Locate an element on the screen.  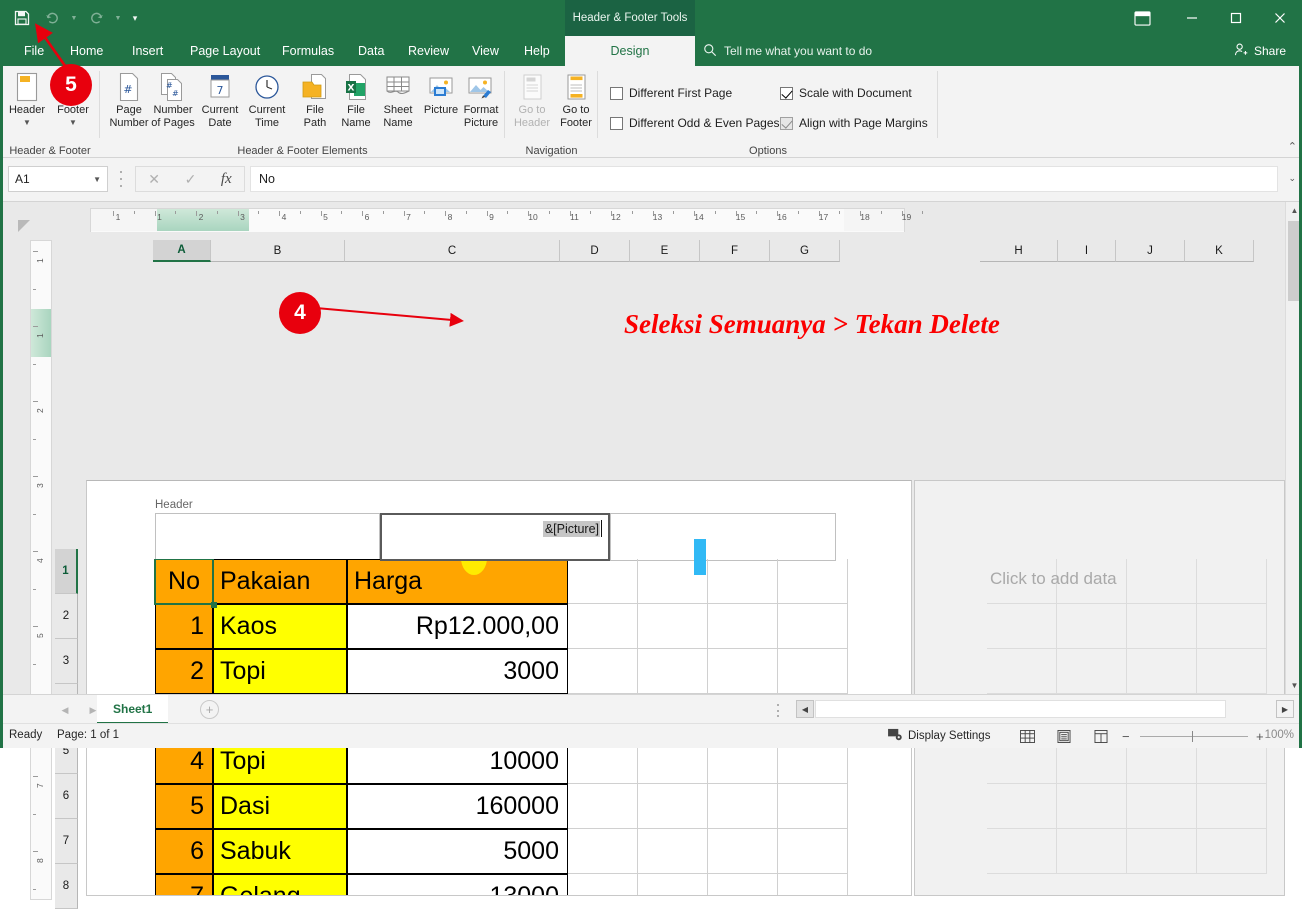
table-row: Sabuk is located at coordinates (280, 851).